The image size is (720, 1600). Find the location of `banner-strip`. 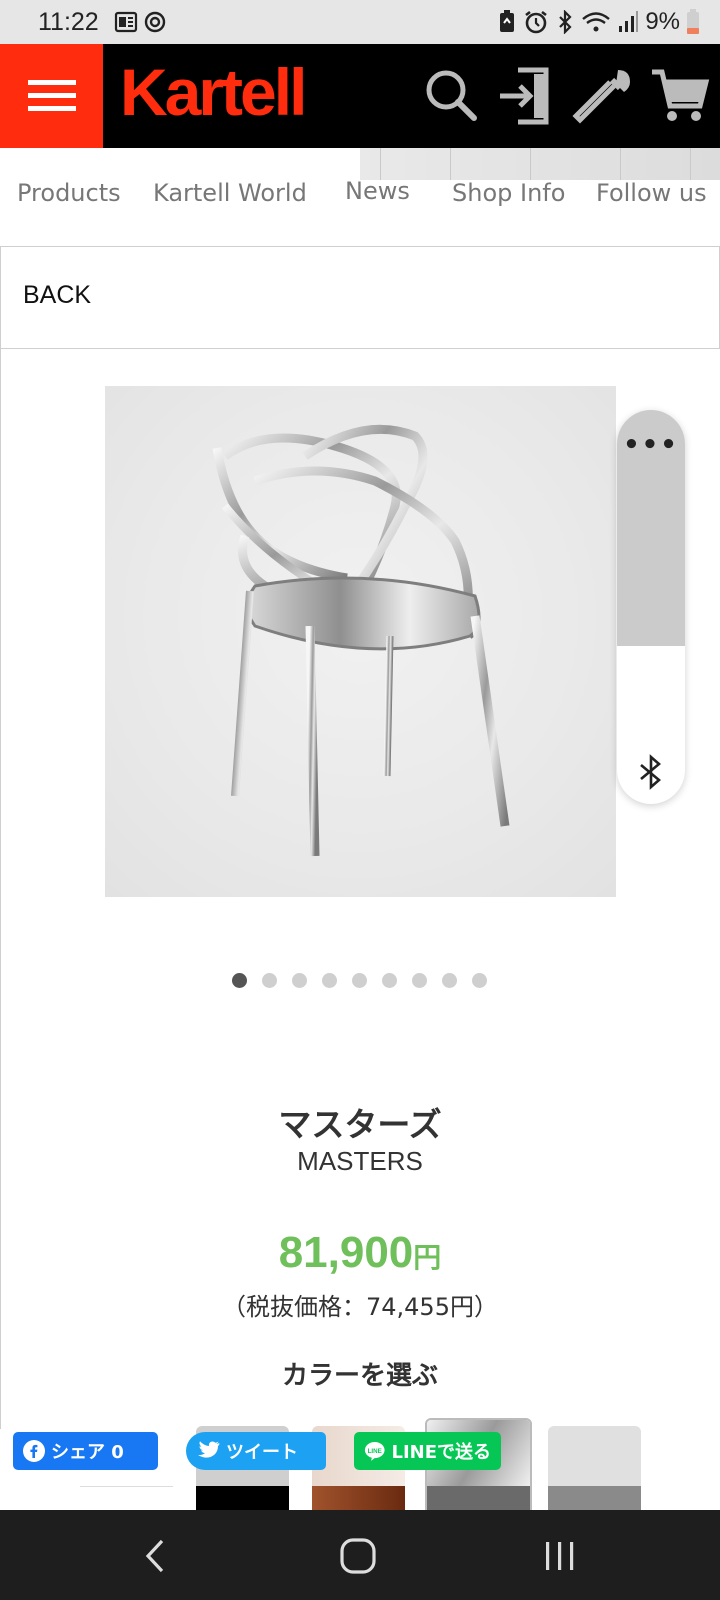

banner-strip is located at coordinates (540, 164).